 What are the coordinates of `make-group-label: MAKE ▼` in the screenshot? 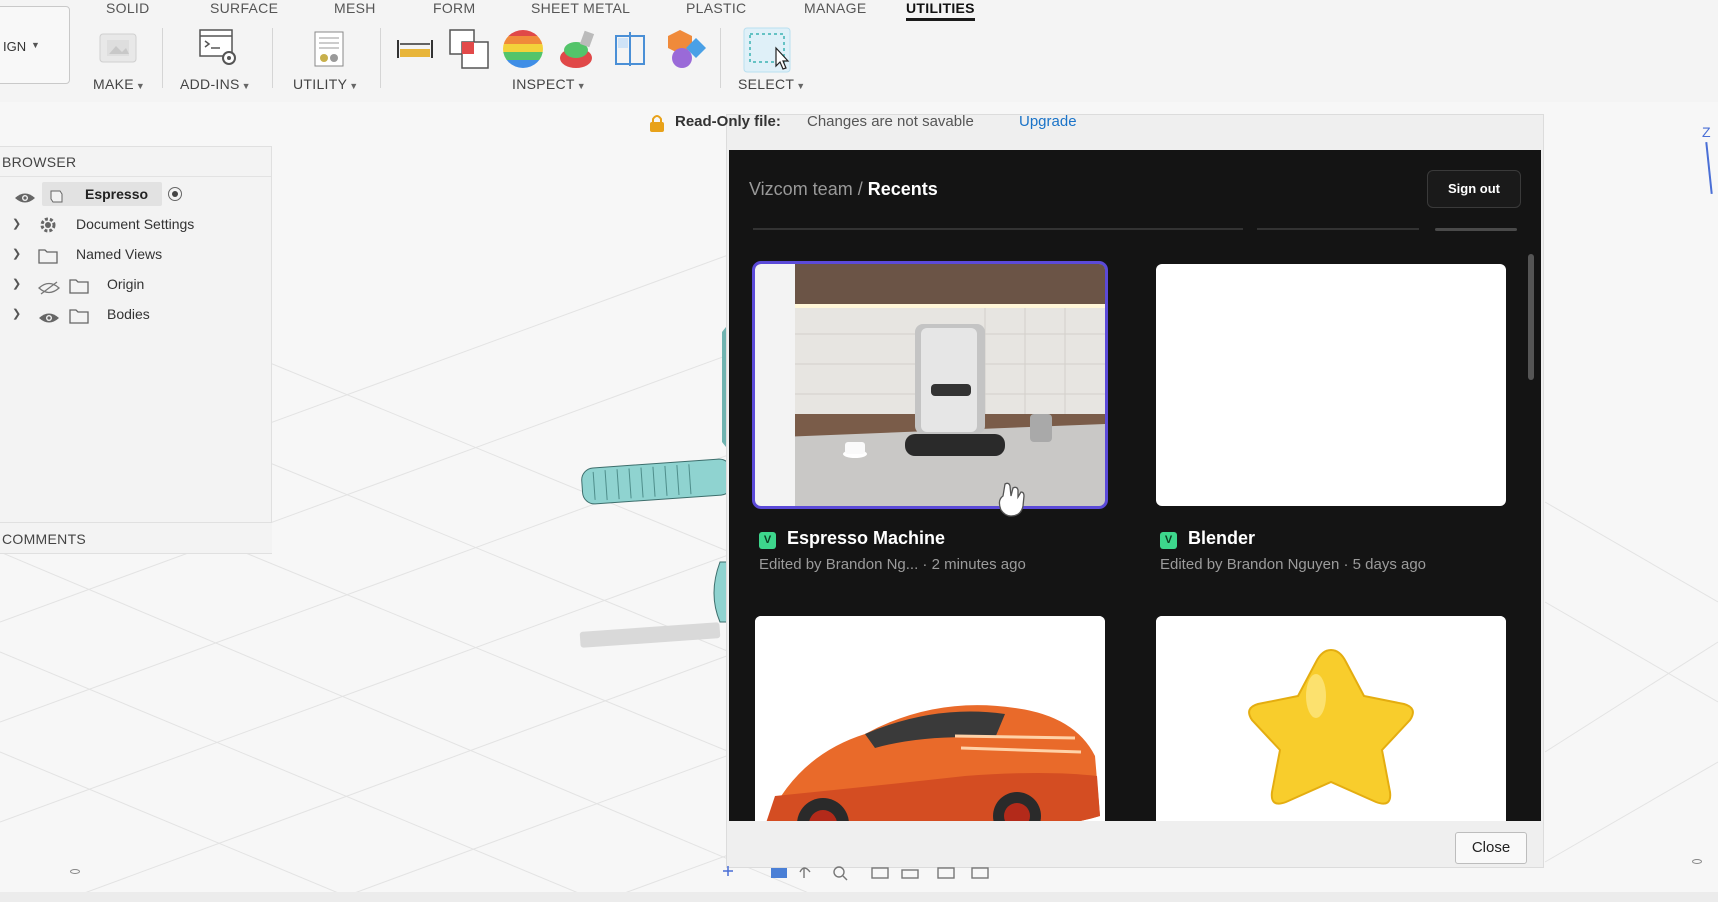 It's located at (119, 84).